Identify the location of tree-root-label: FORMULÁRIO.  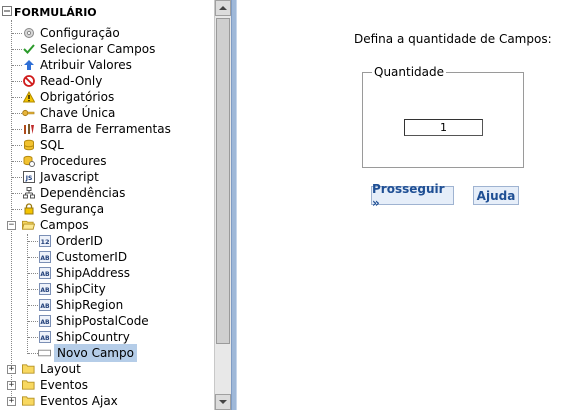
(55, 12).